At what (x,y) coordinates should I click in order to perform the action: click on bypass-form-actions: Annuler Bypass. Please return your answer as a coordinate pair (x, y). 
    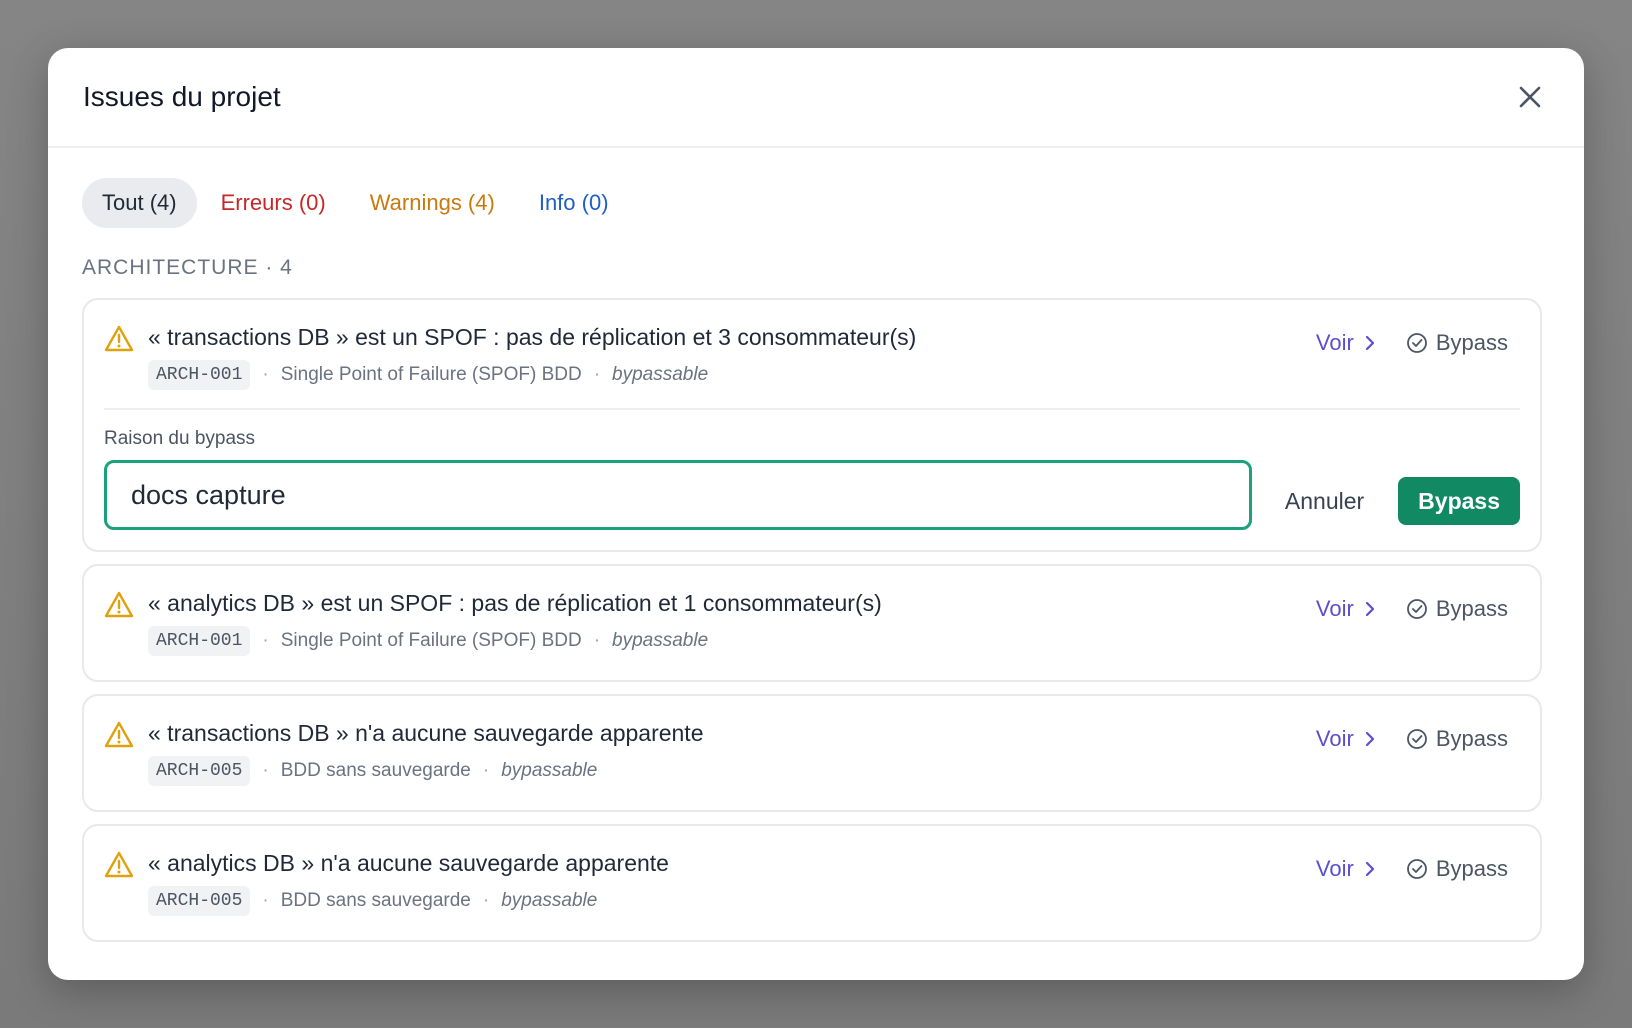
    Looking at the image, I should click on (1402, 501).